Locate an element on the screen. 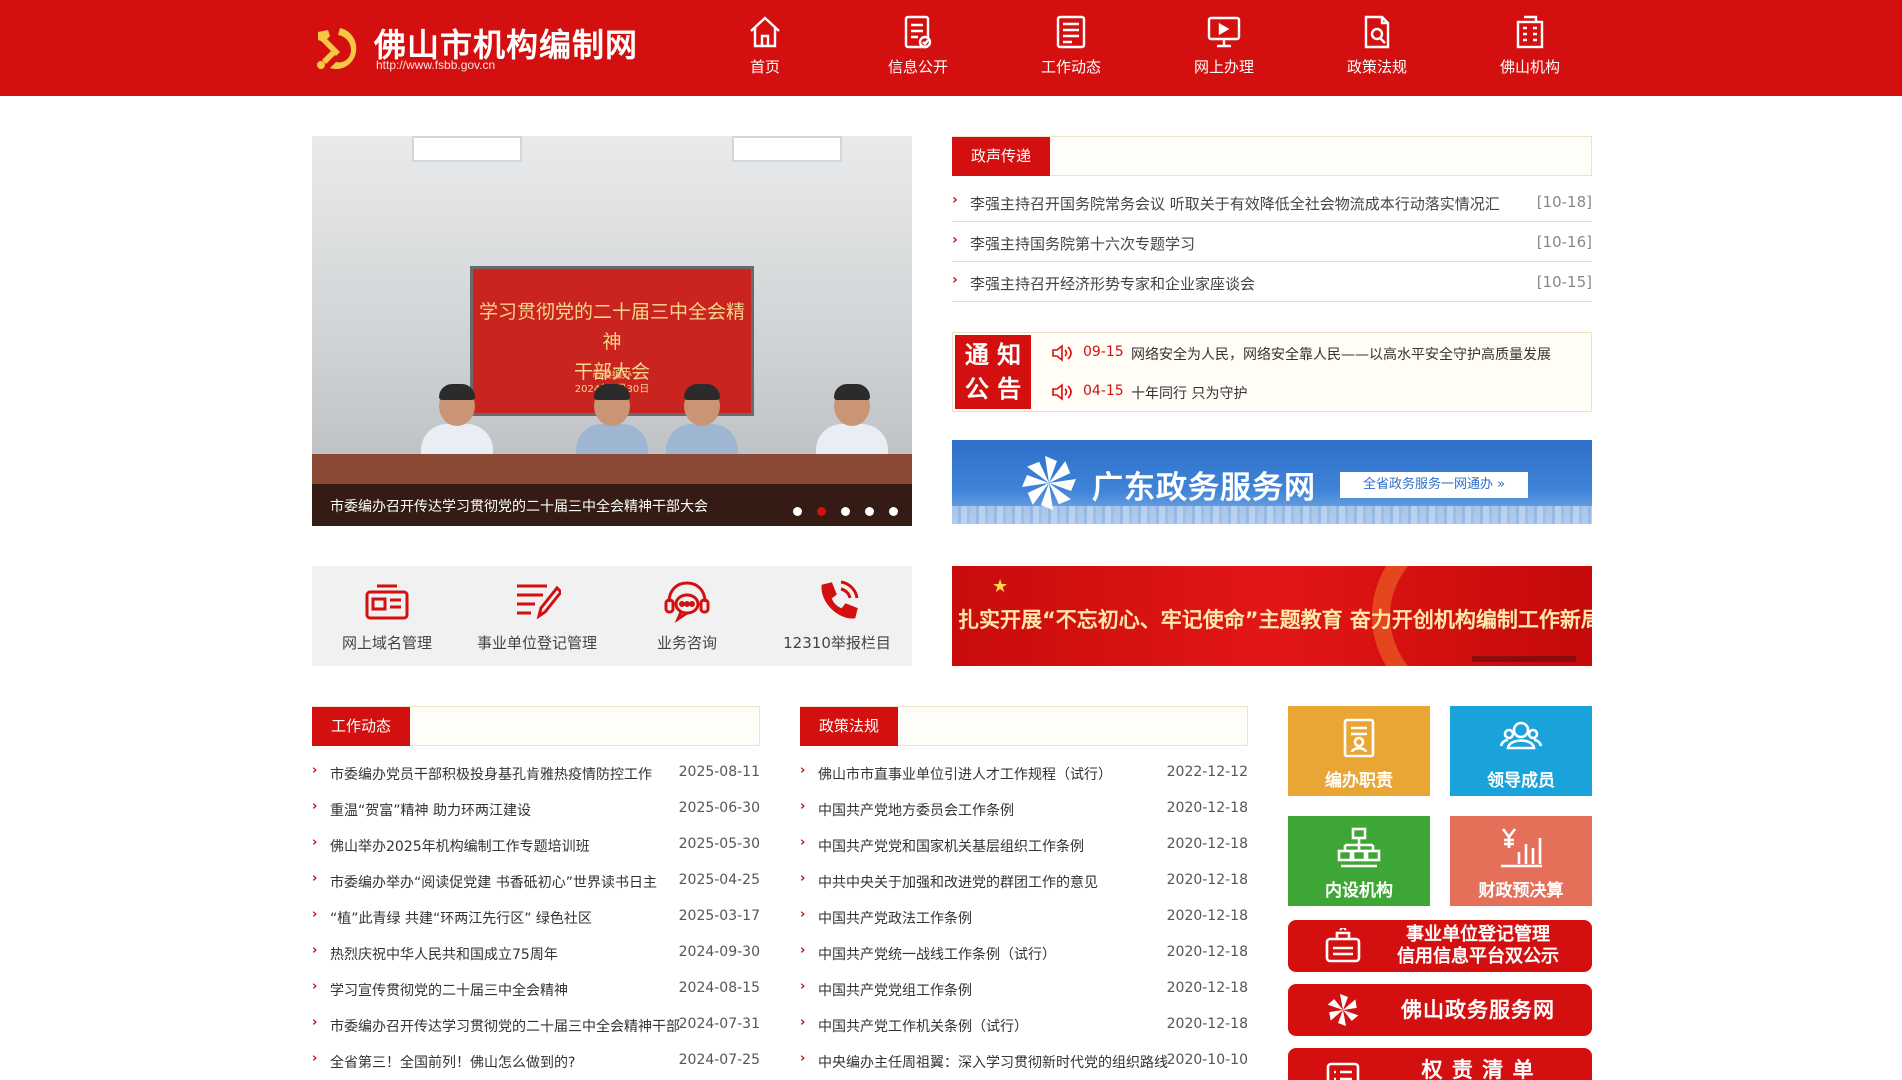  policy-heading: 政策法规 is located at coordinates (849, 726).